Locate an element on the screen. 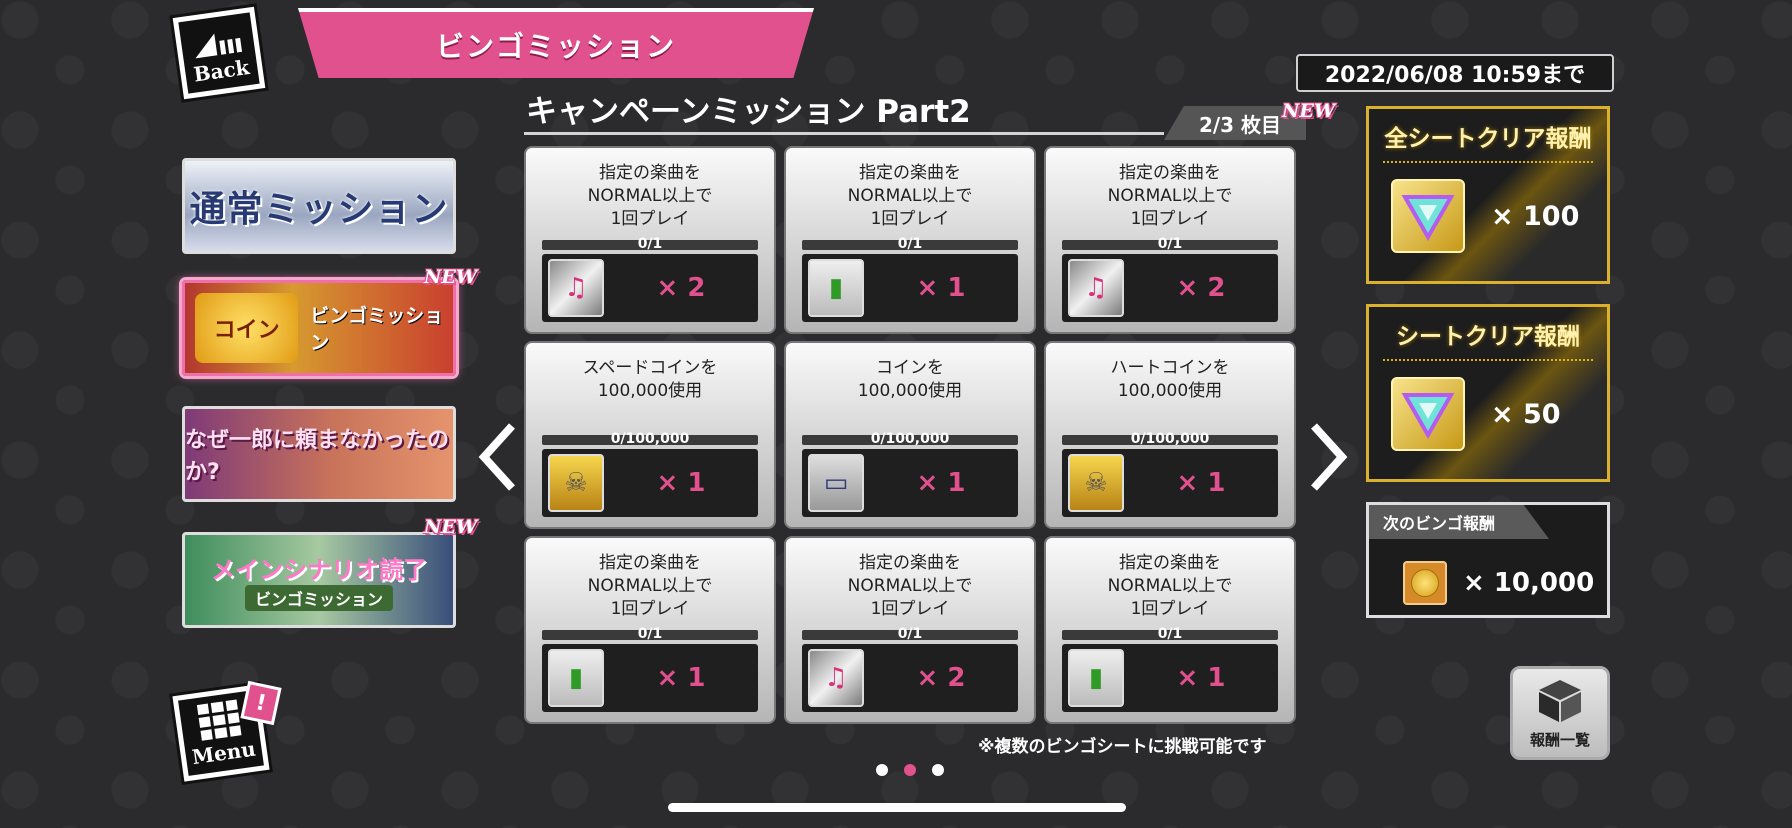 This screenshot has height=828, width=1792. coin-icon is located at coordinates (1425, 583).